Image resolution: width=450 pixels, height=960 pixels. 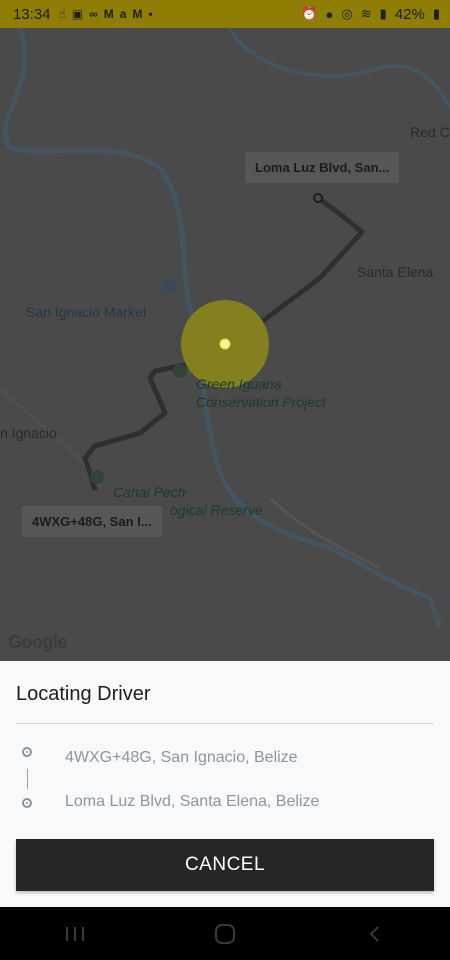 I want to click on origin-address: 4WXG+48G, San Ignacio, Belize, so click(x=181, y=757).